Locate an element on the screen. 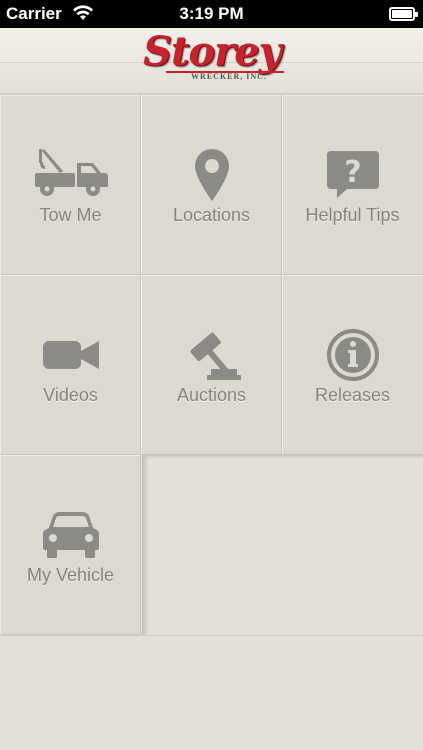 The width and height of the screenshot is (423, 750). tile-releases: Releases is located at coordinates (352, 365).